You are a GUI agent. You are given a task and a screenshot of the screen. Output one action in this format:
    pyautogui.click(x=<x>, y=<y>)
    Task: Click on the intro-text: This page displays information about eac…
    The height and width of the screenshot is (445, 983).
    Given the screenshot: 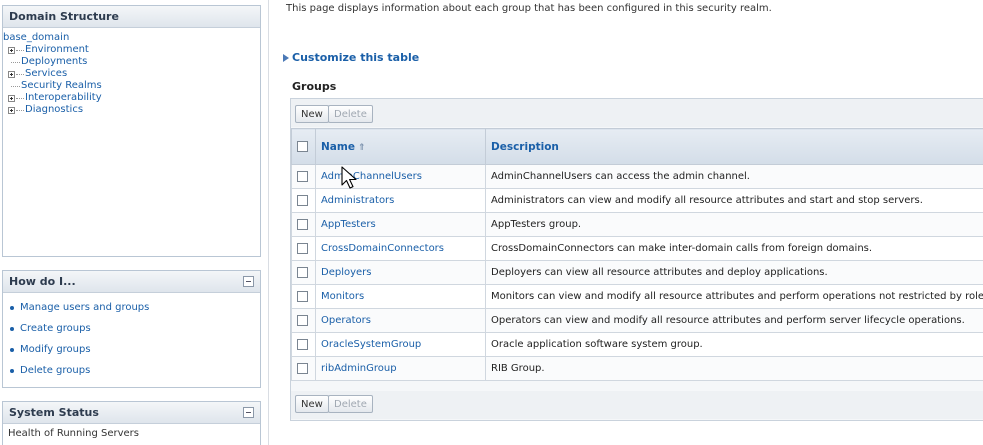 What is the action you would take?
    pyautogui.click(x=529, y=8)
    